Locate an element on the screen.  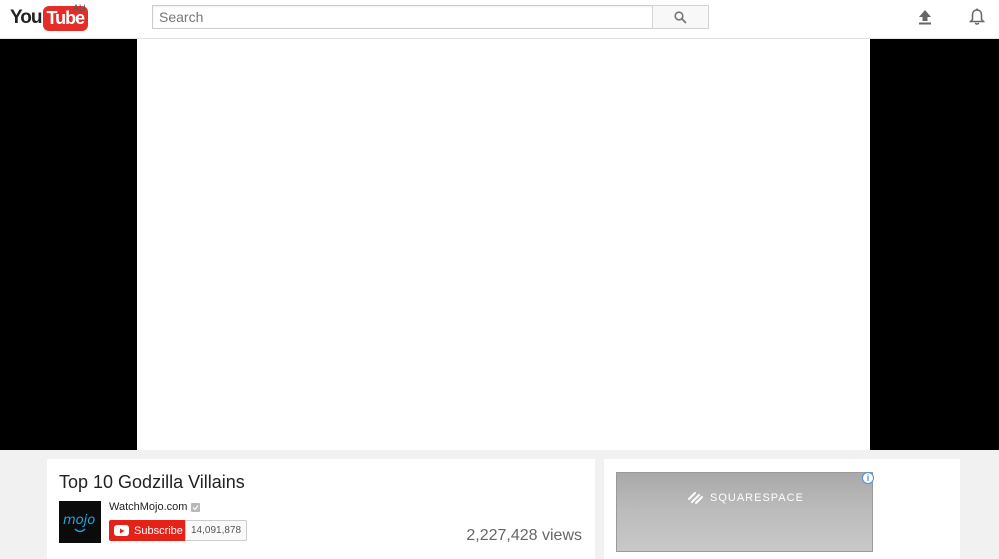
search-button is located at coordinates (680, 17).